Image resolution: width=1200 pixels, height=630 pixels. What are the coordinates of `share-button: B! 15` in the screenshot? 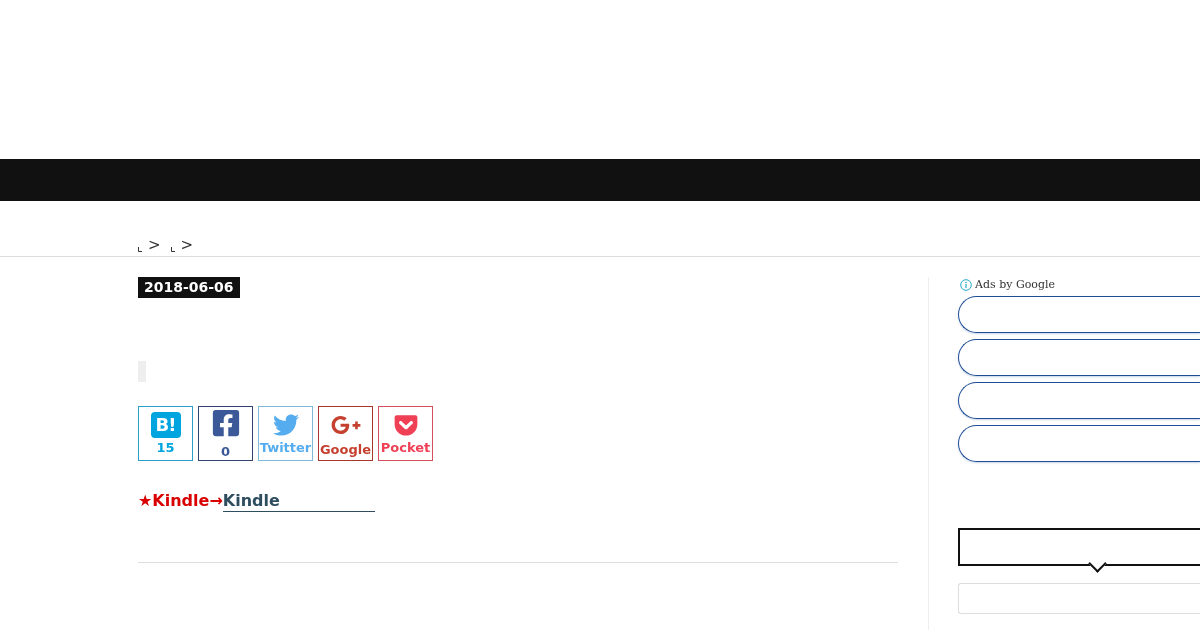 It's located at (165, 433).